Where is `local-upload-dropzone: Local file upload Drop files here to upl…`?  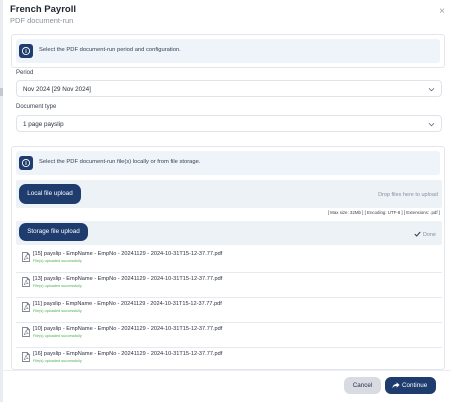
local-upload-dropzone: Local file upload Drop files here to upl… is located at coordinates (229, 194).